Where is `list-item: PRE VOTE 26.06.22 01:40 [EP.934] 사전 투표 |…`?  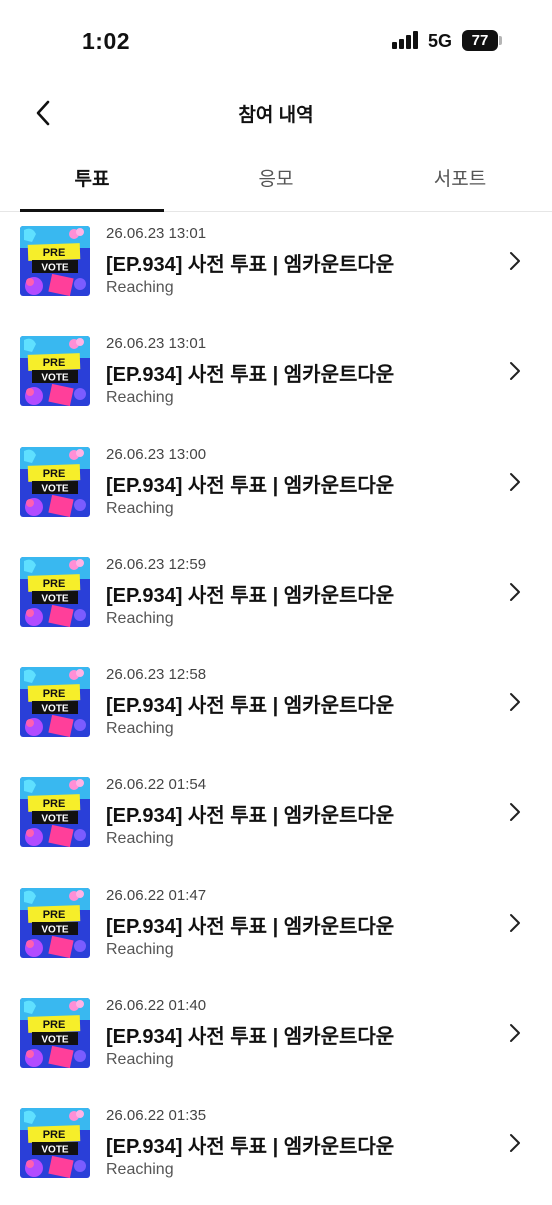 list-item: PRE VOTE 26.06.22 01:40 [EP.934] 사전 투표 |… is located at coordinates (276, 1039).